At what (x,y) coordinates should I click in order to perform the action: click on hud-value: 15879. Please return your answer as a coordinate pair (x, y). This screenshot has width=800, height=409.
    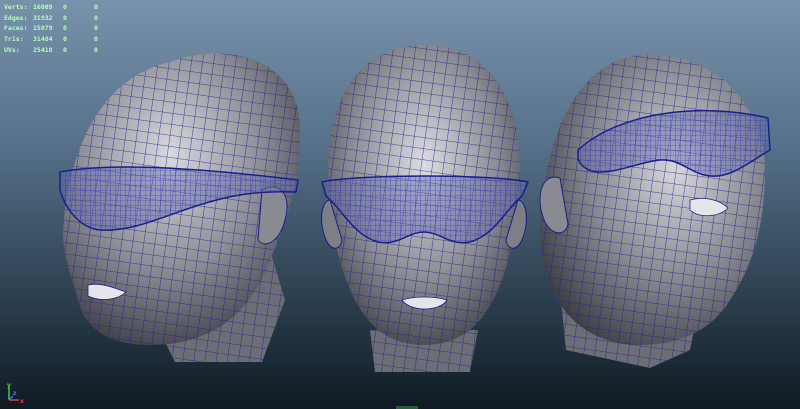
    Looking at the image, I should click on (43, 28).